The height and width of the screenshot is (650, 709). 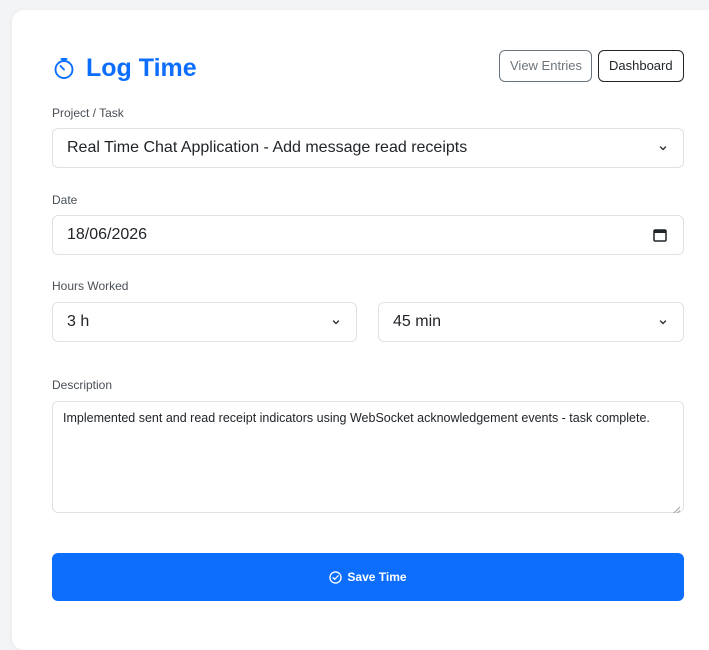 What do you see at coordinates (368, 70) in the screenshot?
I see `card-header: Log Time View Entries Dashboard` at bounding box center [368, 70].